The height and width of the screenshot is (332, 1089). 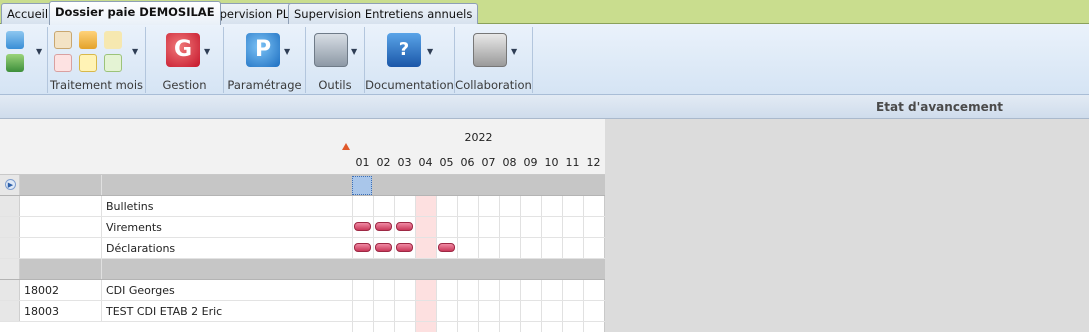 I want to click on ribbon-group-documentation: ? ▼ Documentation, so click(x=410, y=60).